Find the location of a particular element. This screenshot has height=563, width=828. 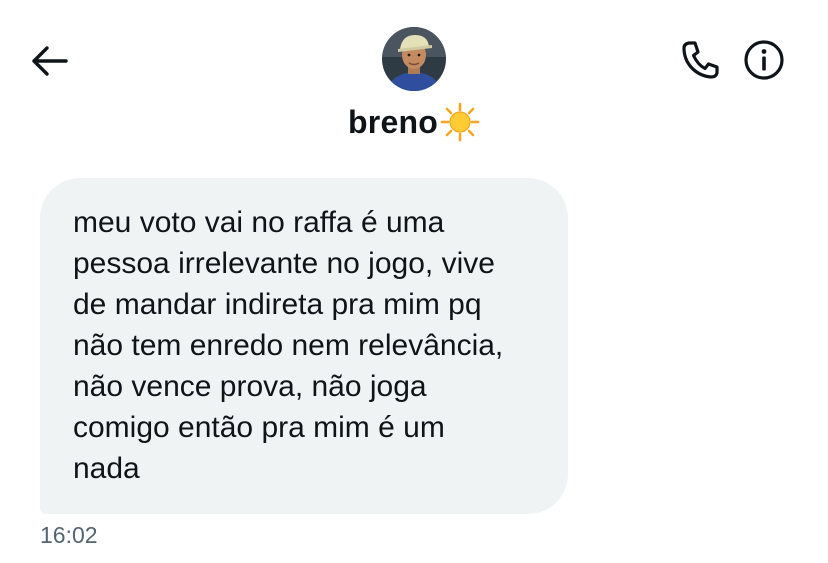

message-line: não vence prova, não joga is located at coordinates (250, 386).